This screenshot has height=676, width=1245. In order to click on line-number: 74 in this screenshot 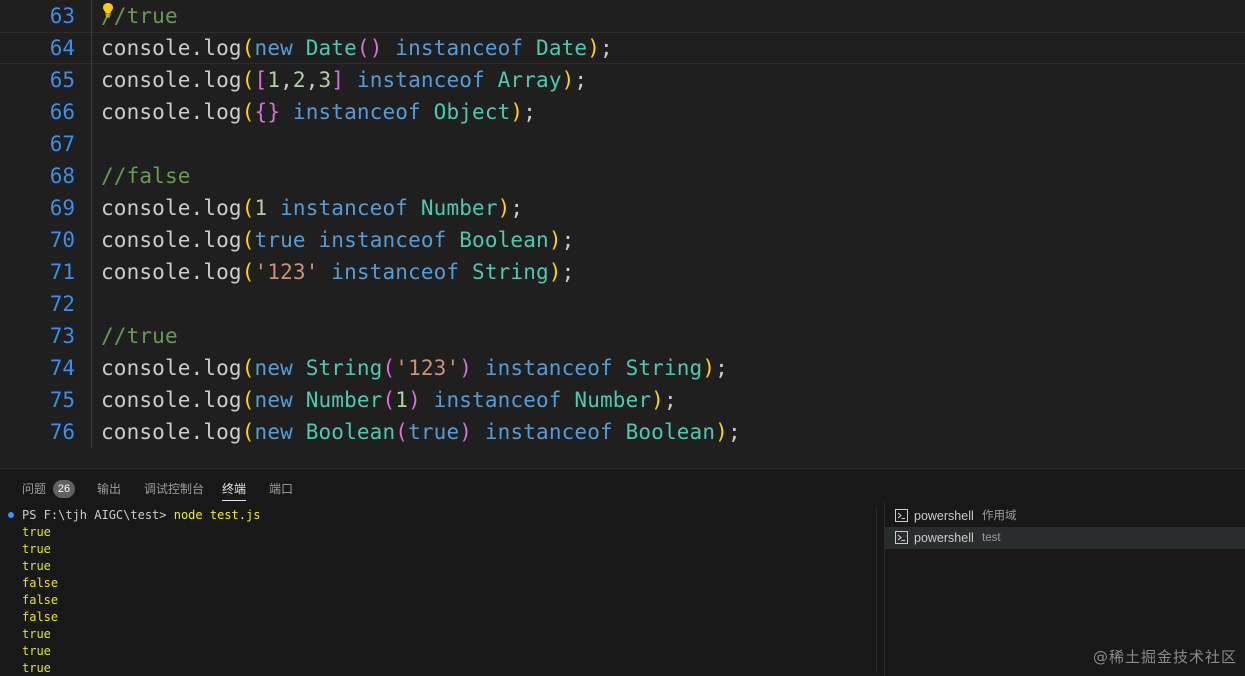, I will do `click(37, 368)`.